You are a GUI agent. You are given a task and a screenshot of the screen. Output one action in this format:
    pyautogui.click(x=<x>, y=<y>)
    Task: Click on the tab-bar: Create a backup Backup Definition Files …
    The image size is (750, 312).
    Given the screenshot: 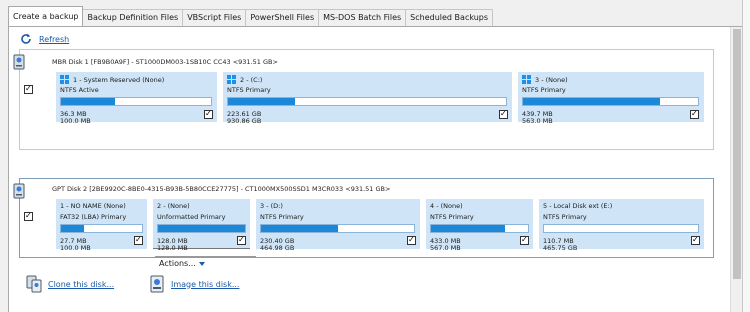 What is the action you would take?
    pyautogui.click(x=379, y=16)
    